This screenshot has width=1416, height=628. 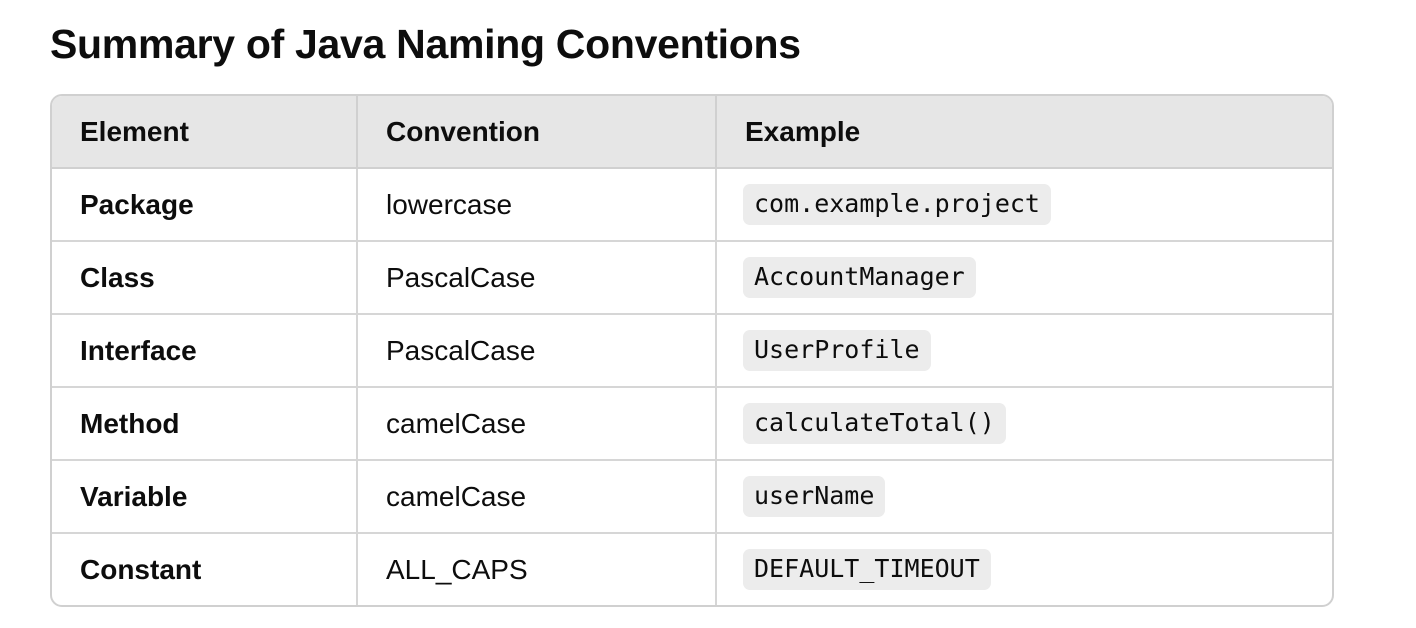 I want to click on example-cell: calculateTotal(), so click(x=1024, y=424).